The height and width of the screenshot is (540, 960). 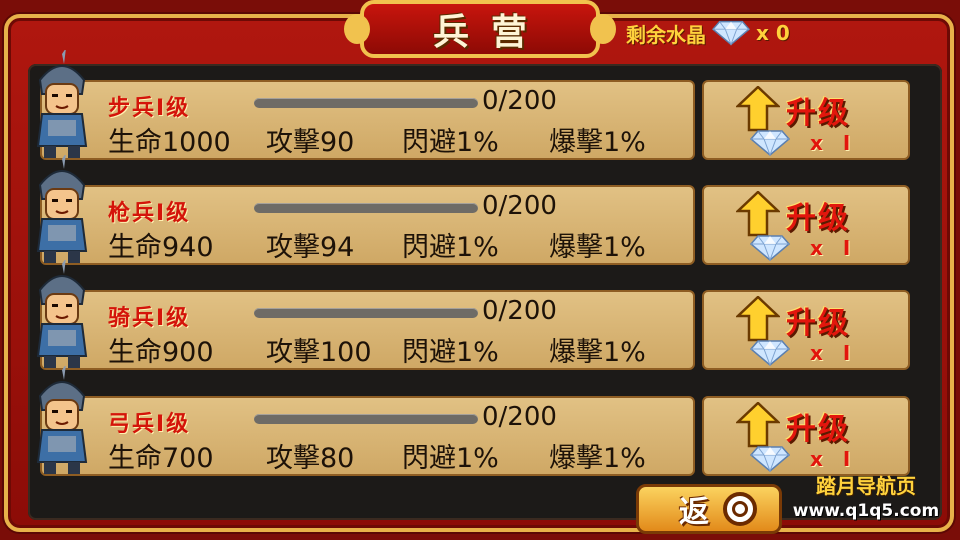 I want to click on unit-name: 枪兵Ⅰ级, so click(x=149, y=213).